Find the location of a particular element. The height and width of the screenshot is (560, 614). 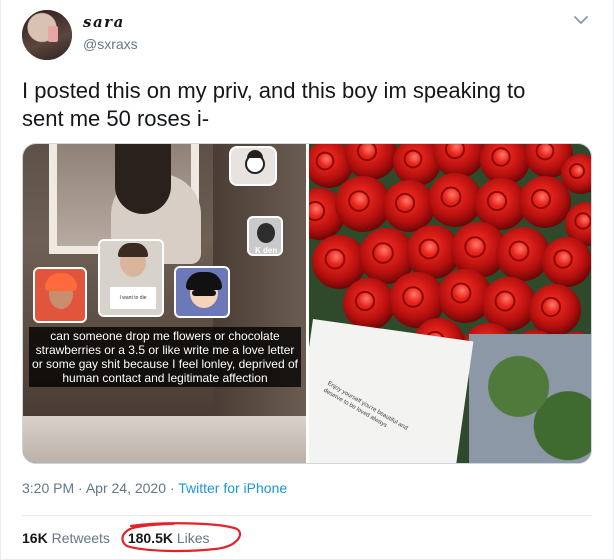

retweets-stat: 16K Retweets is located at coordinates (66, 538).